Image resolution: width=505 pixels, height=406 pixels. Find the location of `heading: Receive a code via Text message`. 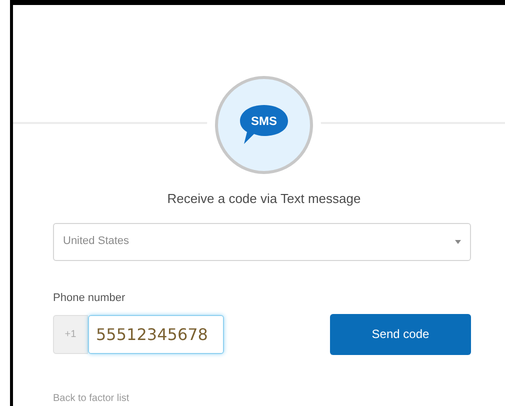

heading: Receive a code via Text message is located at coordinates (264, 199).